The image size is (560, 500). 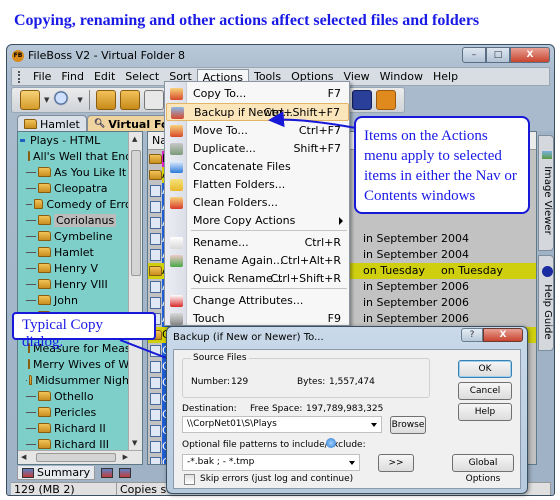 What do you see at coordinates (80, 412) in the screenshot?
I see `nav-item: Pericles` at bounding box center [80, 412].